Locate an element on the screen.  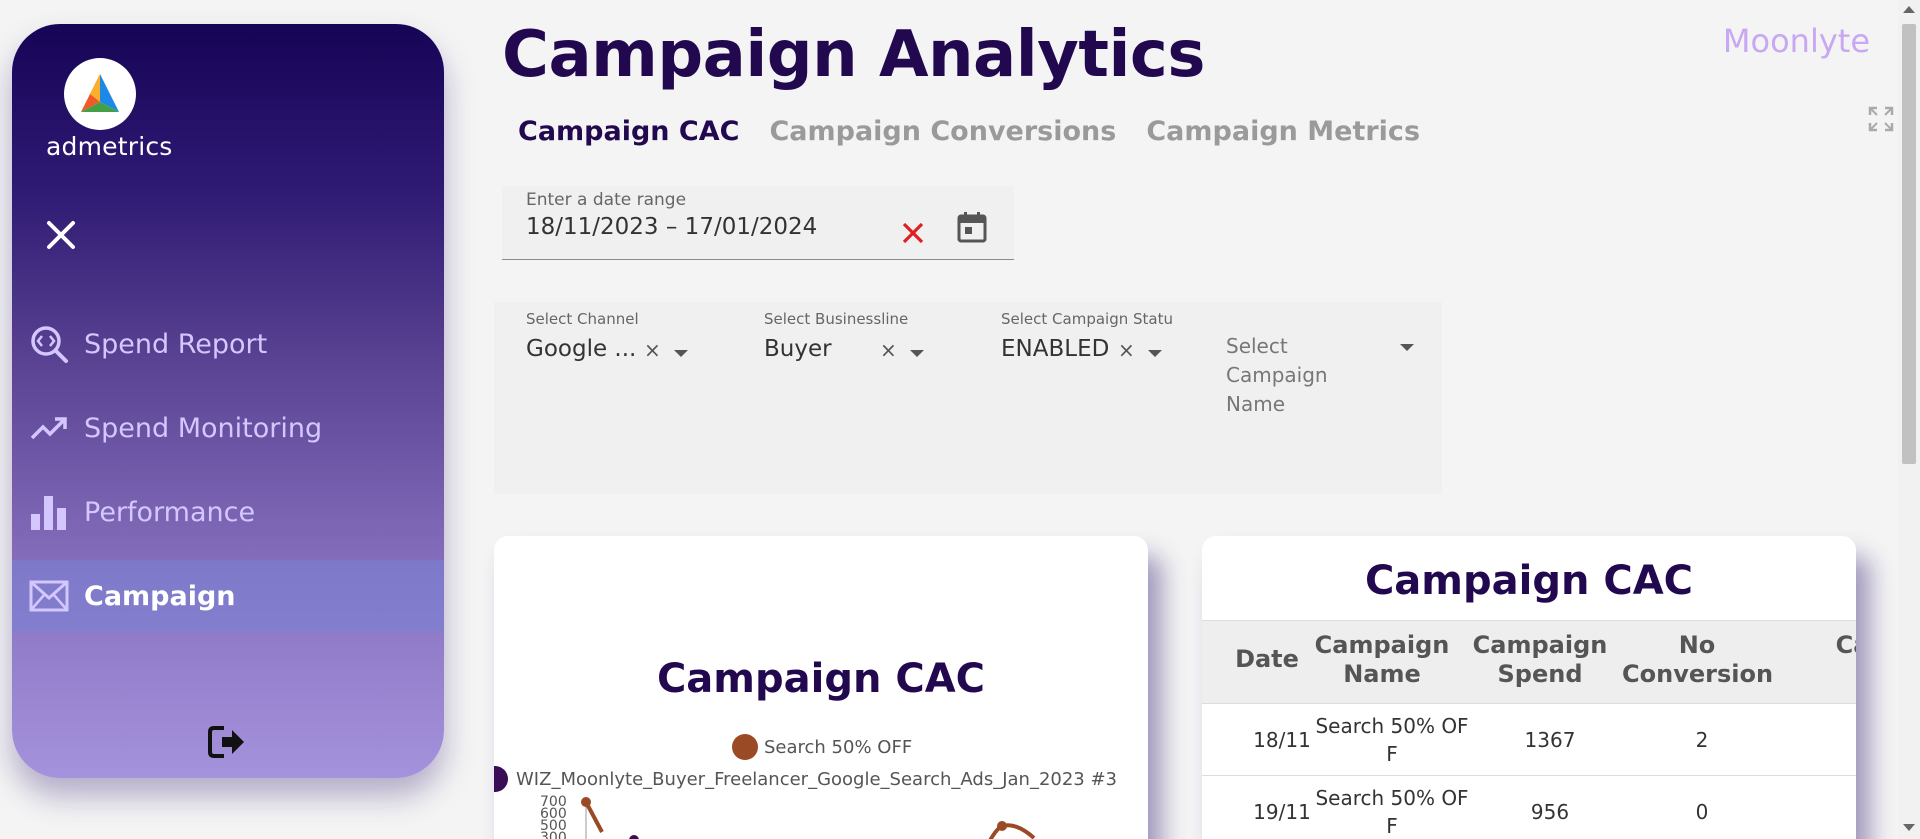
logo-triangle-icon is located at coordinates (100, 93).